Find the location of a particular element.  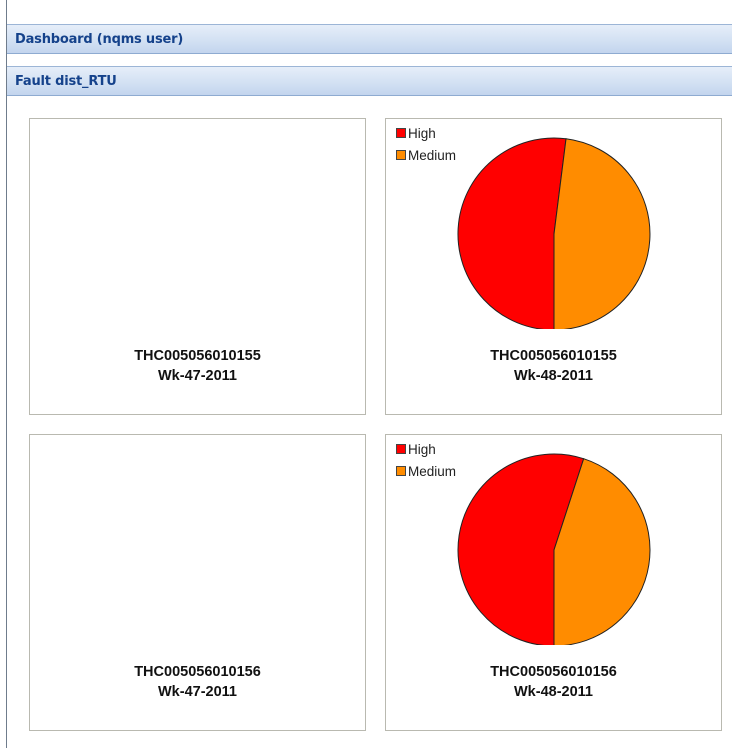

pie-slice-high is located at coordinates (512, 233).